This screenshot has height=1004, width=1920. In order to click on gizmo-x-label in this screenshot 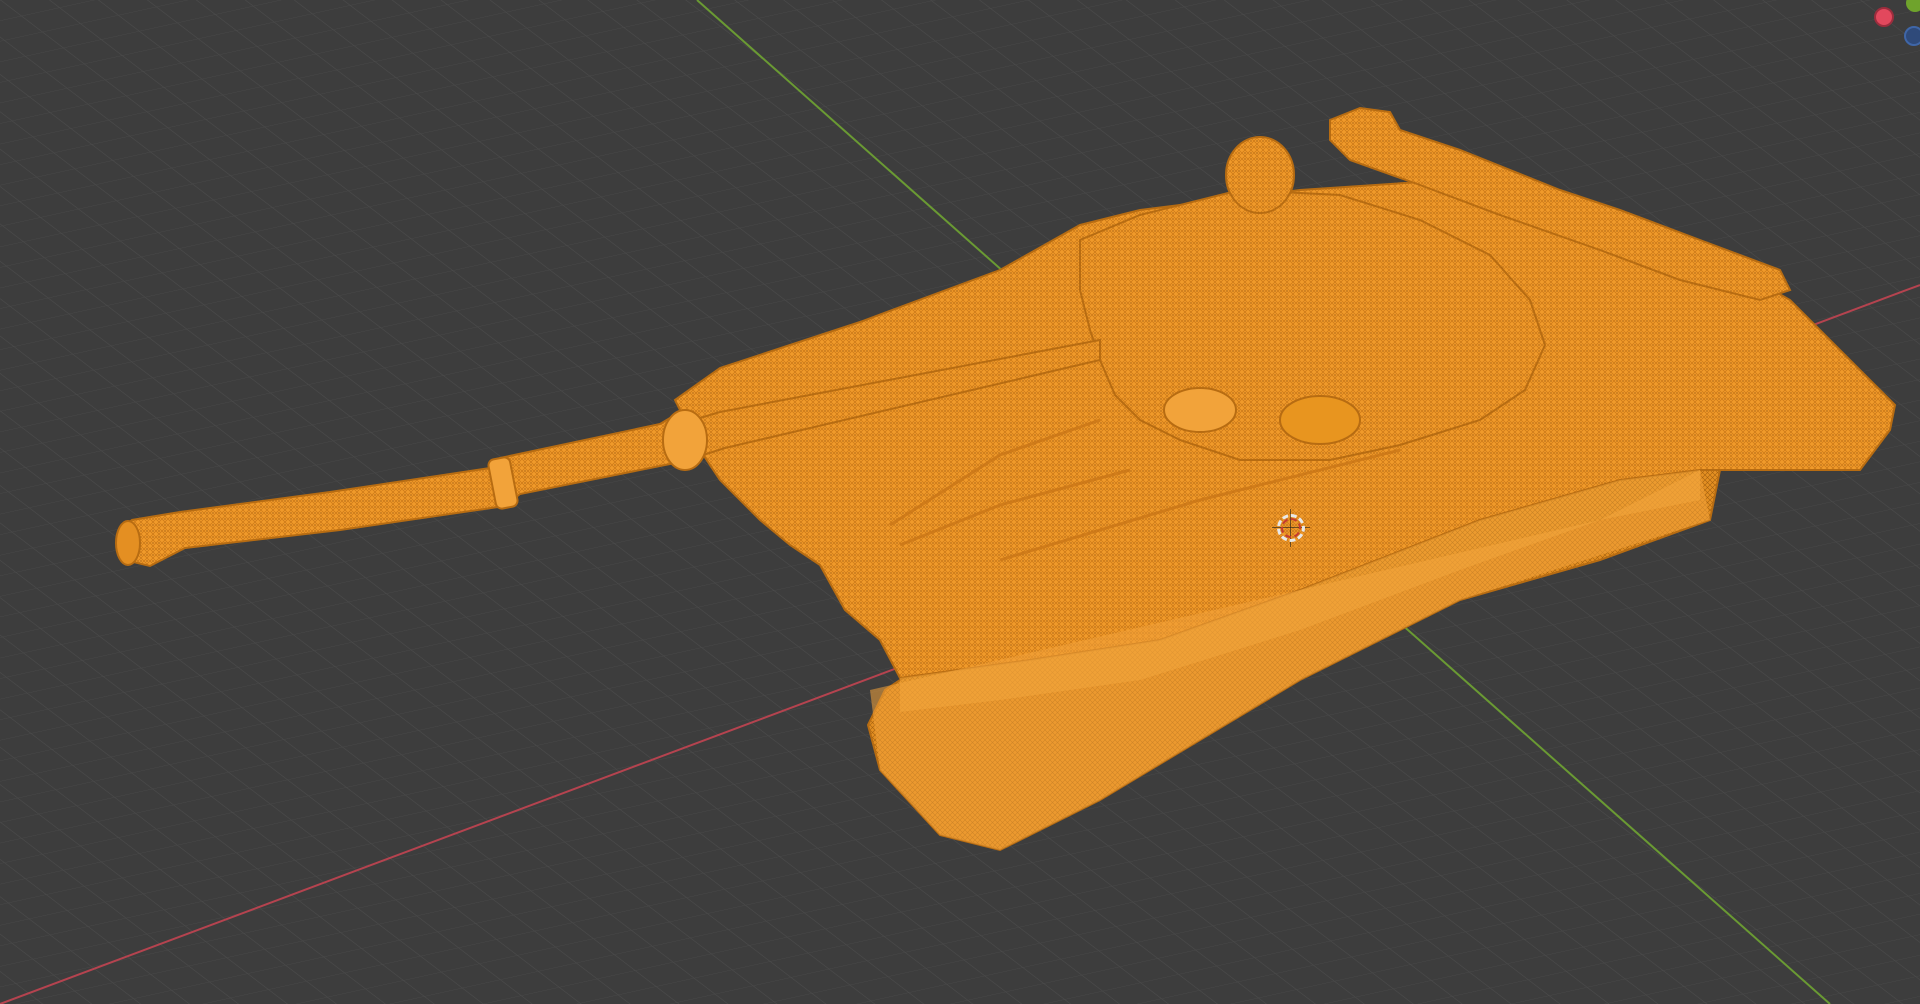, I will do `click(1884, 17)`.